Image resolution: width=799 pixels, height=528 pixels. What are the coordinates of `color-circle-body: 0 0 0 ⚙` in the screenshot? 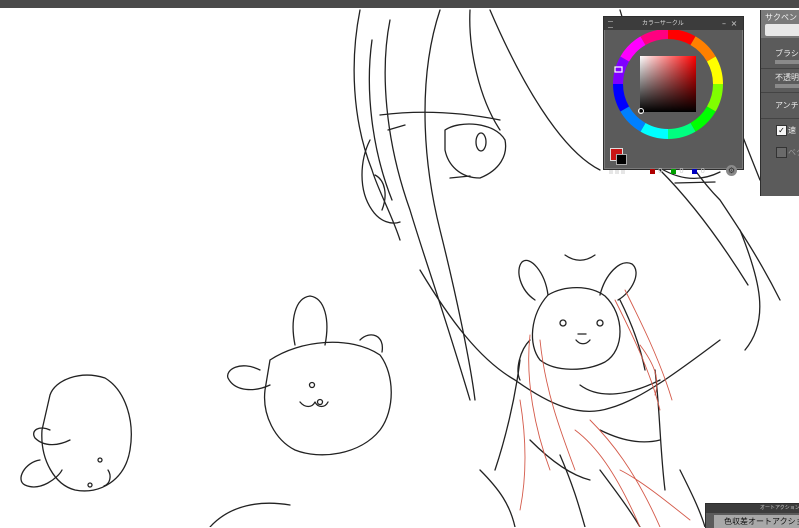 It's located at (673, 102).